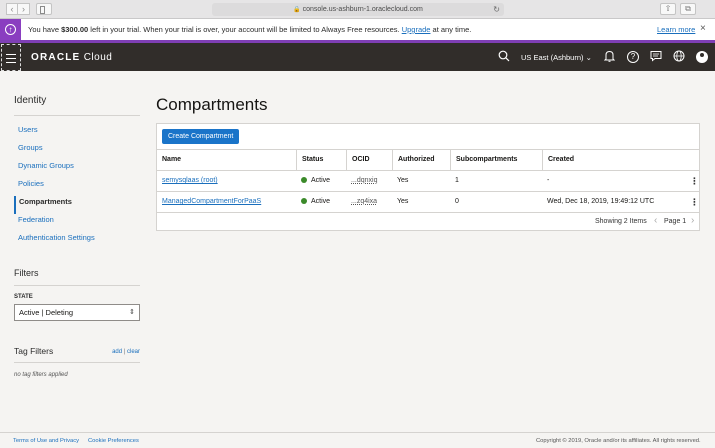 This screenshot has width=715, height=448. What do you see at coordinates (77, 151) in the screenshot?
I see `sidebar-item-groups: Groups` at bounding box center [77, 151].